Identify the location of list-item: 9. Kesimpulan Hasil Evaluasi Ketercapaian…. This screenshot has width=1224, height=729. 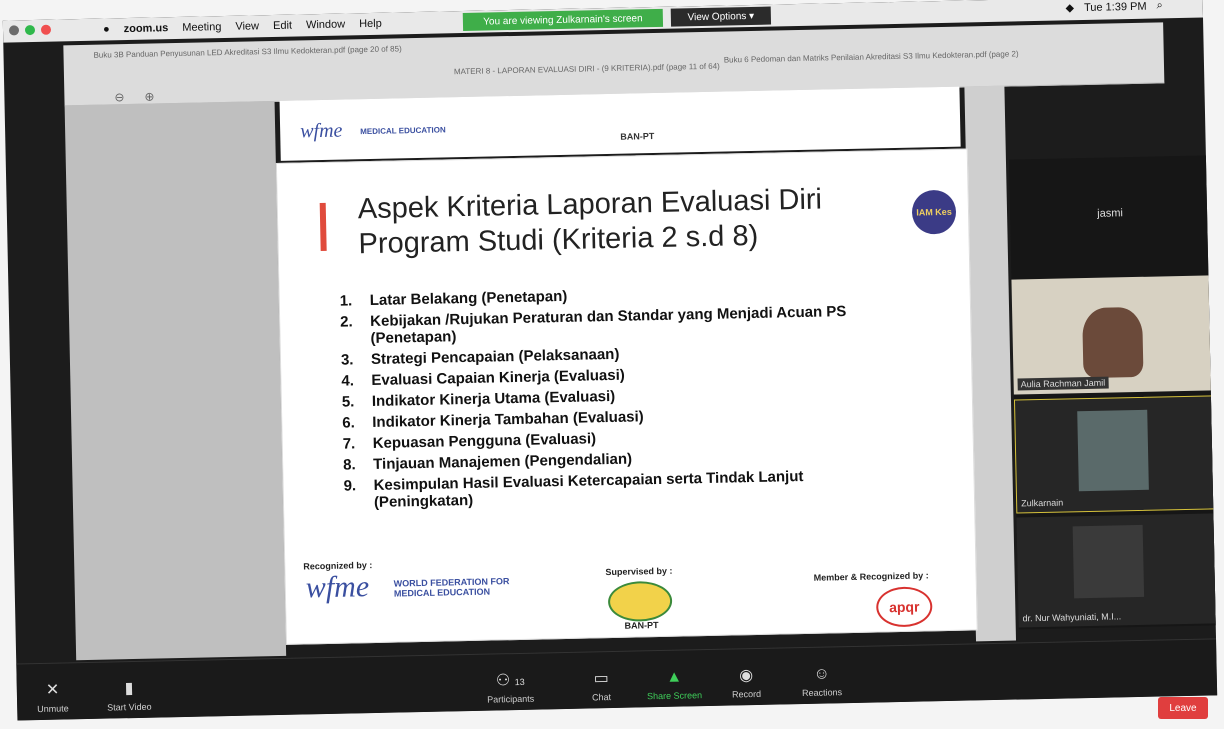
(573, 489).